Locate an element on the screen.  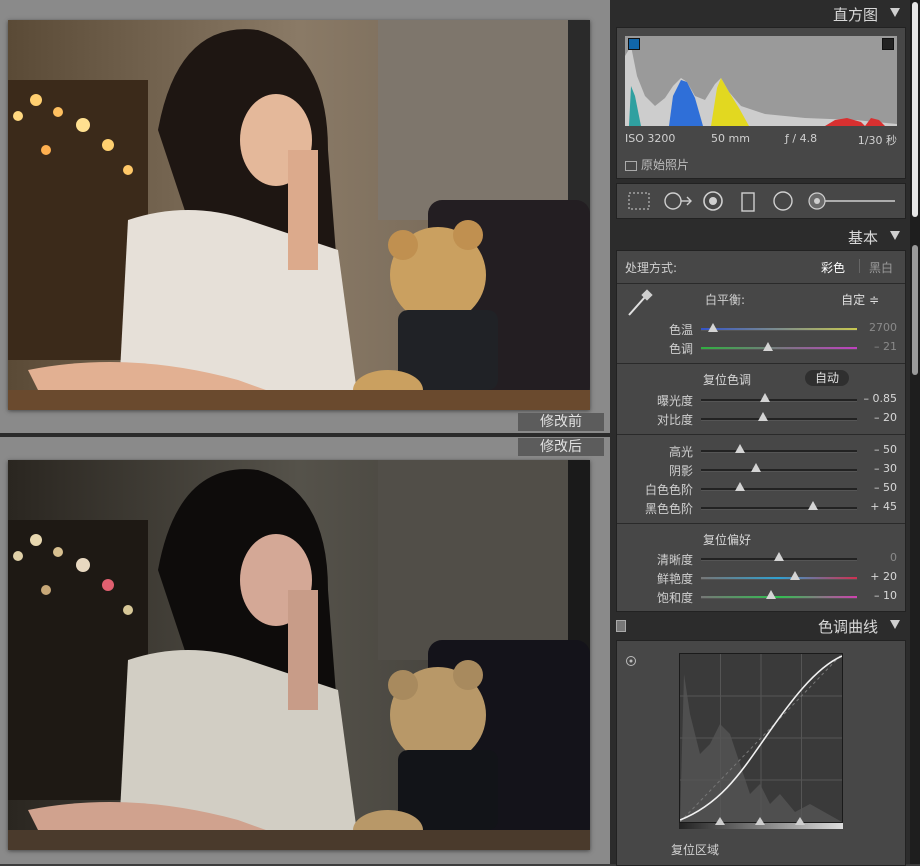
treatment-color-option: 彩色 is located at coordinates (833, 267).